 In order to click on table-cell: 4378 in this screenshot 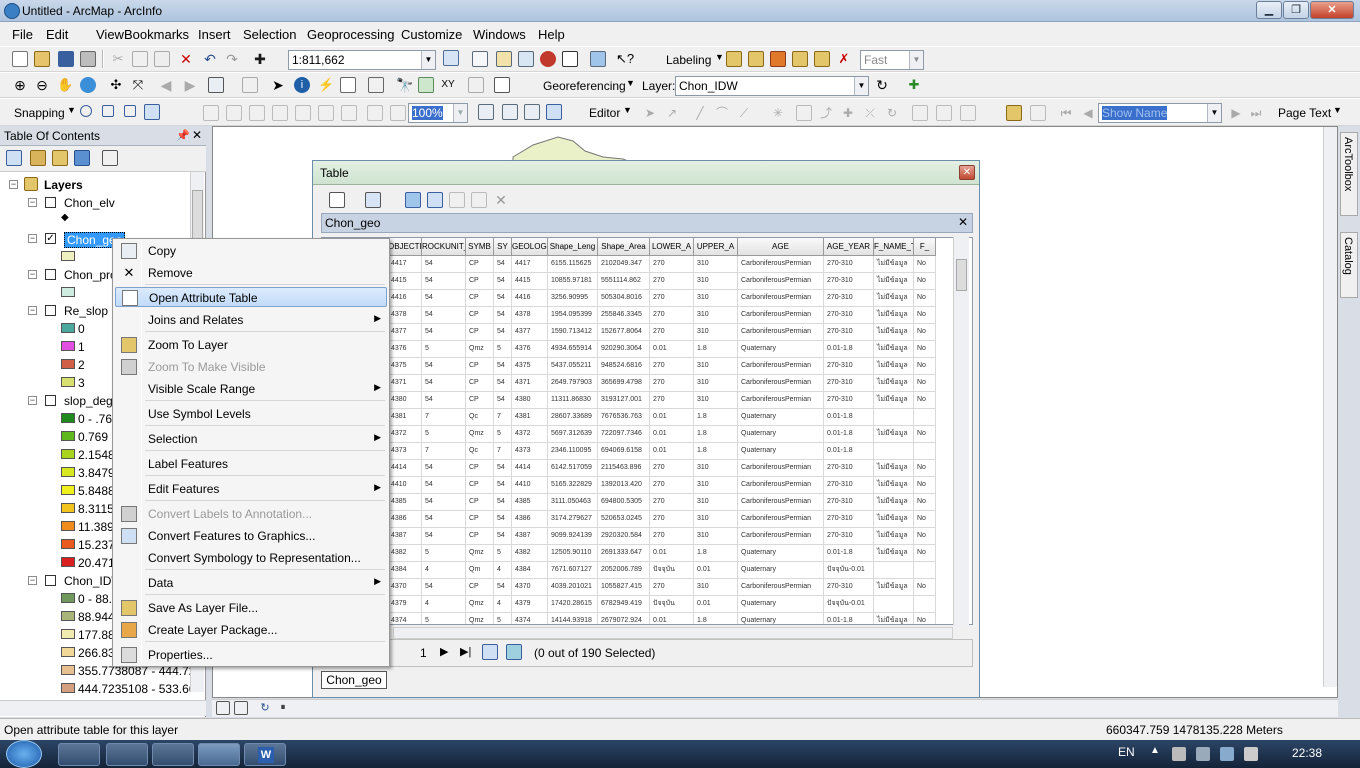, I will do `click(530, 315)`.